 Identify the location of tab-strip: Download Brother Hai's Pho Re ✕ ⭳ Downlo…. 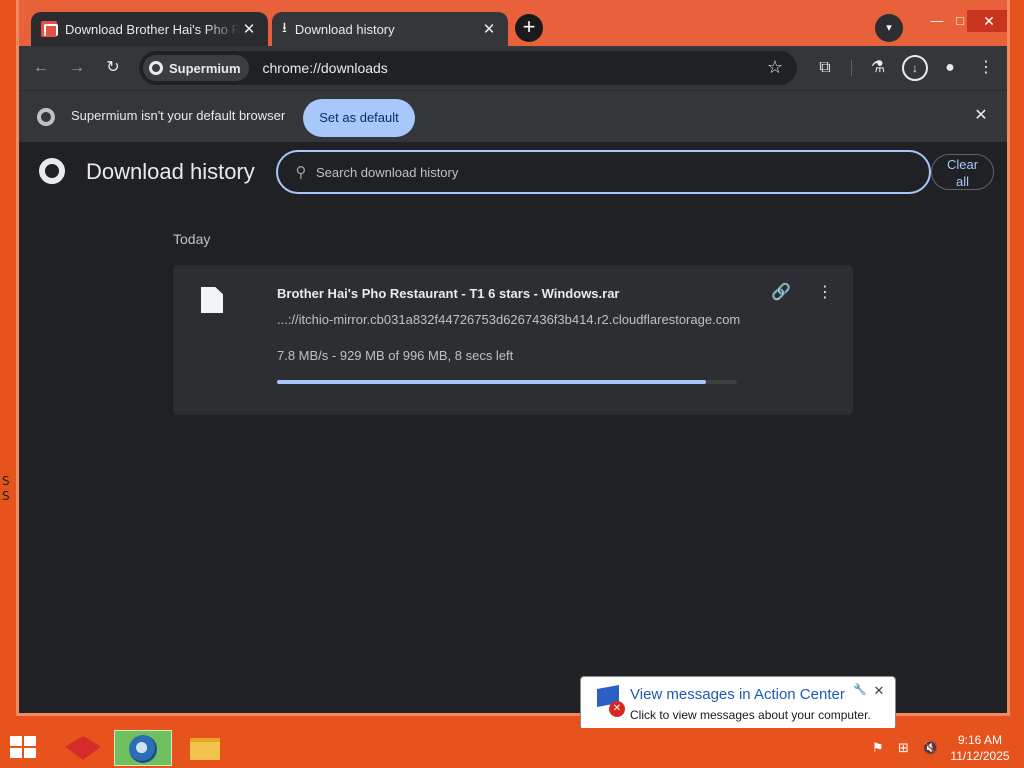
(513, 23).